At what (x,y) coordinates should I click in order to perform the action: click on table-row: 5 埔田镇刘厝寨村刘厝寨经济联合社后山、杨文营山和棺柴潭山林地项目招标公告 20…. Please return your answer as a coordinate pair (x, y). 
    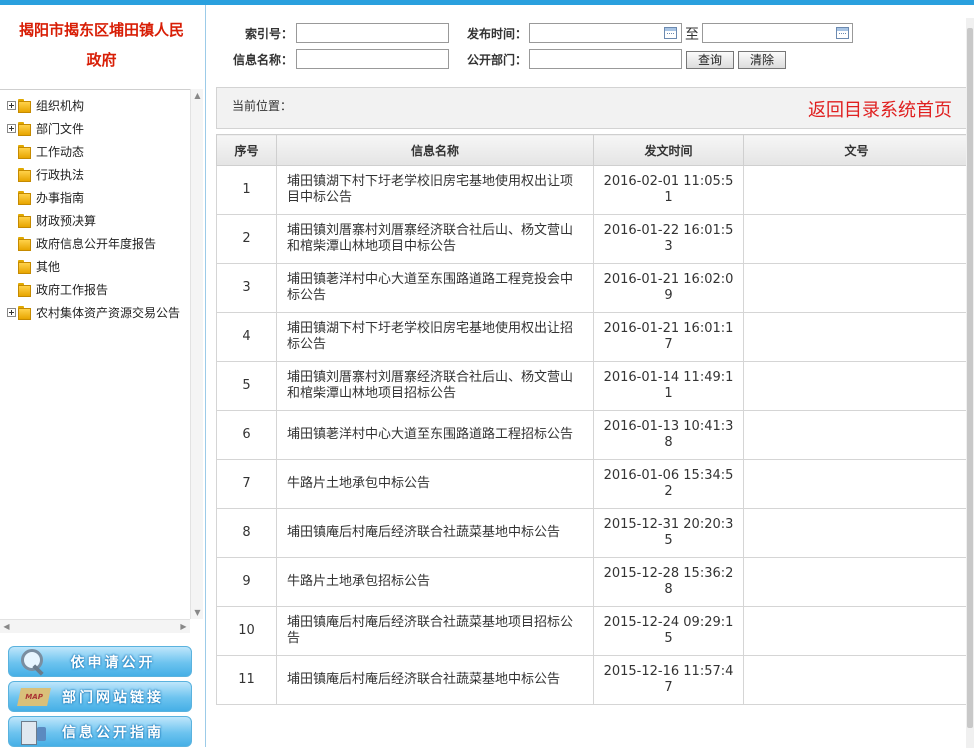
    Looking at the image, I should click on (593, 386).